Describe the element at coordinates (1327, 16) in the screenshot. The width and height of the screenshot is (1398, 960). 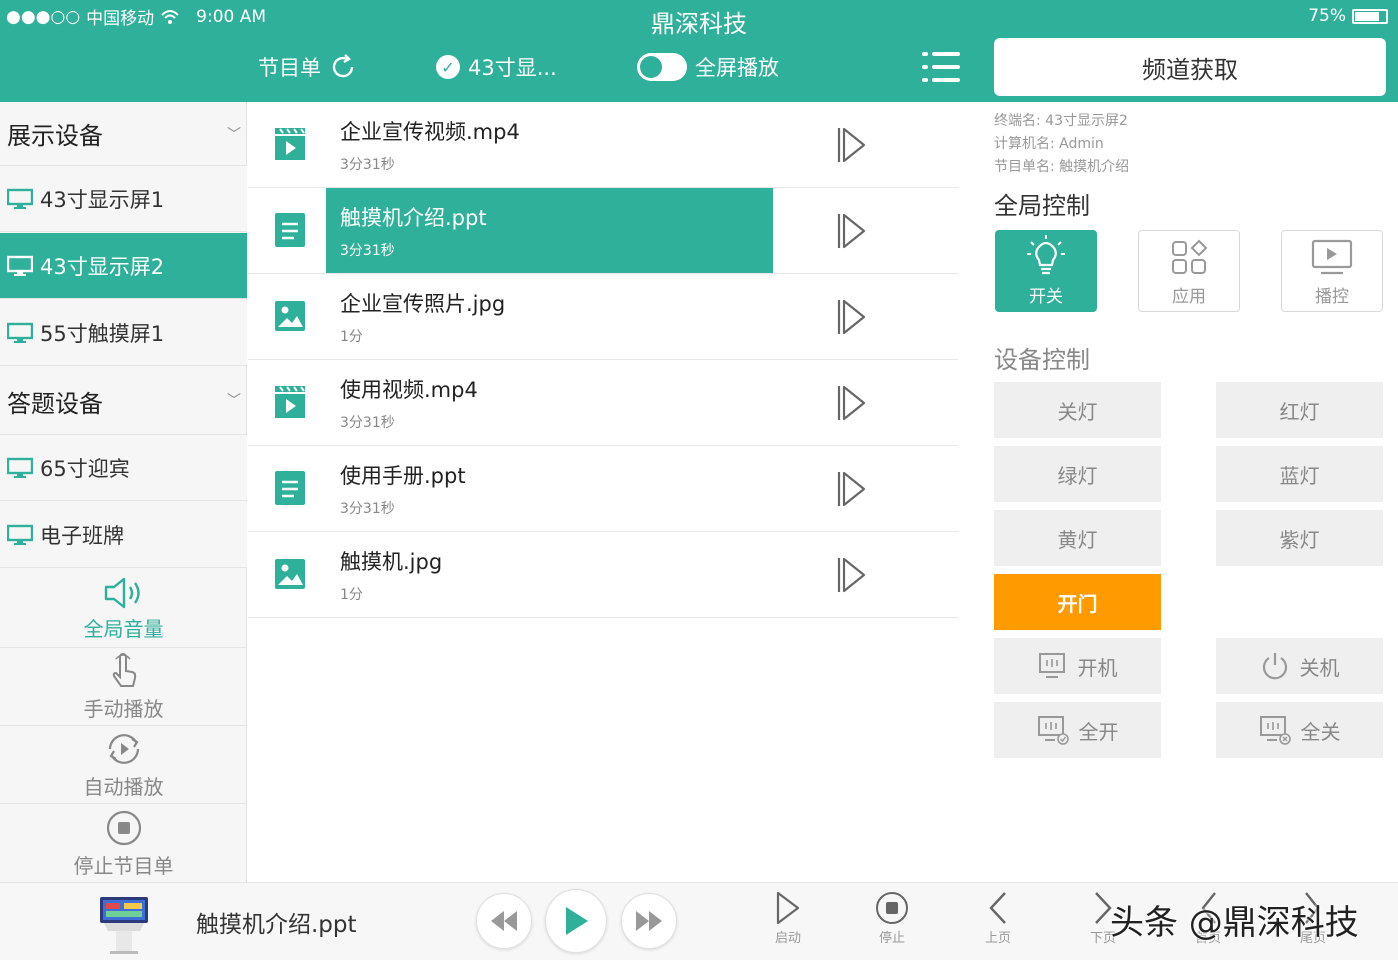
I see `battery-percent: 75%` at that location.